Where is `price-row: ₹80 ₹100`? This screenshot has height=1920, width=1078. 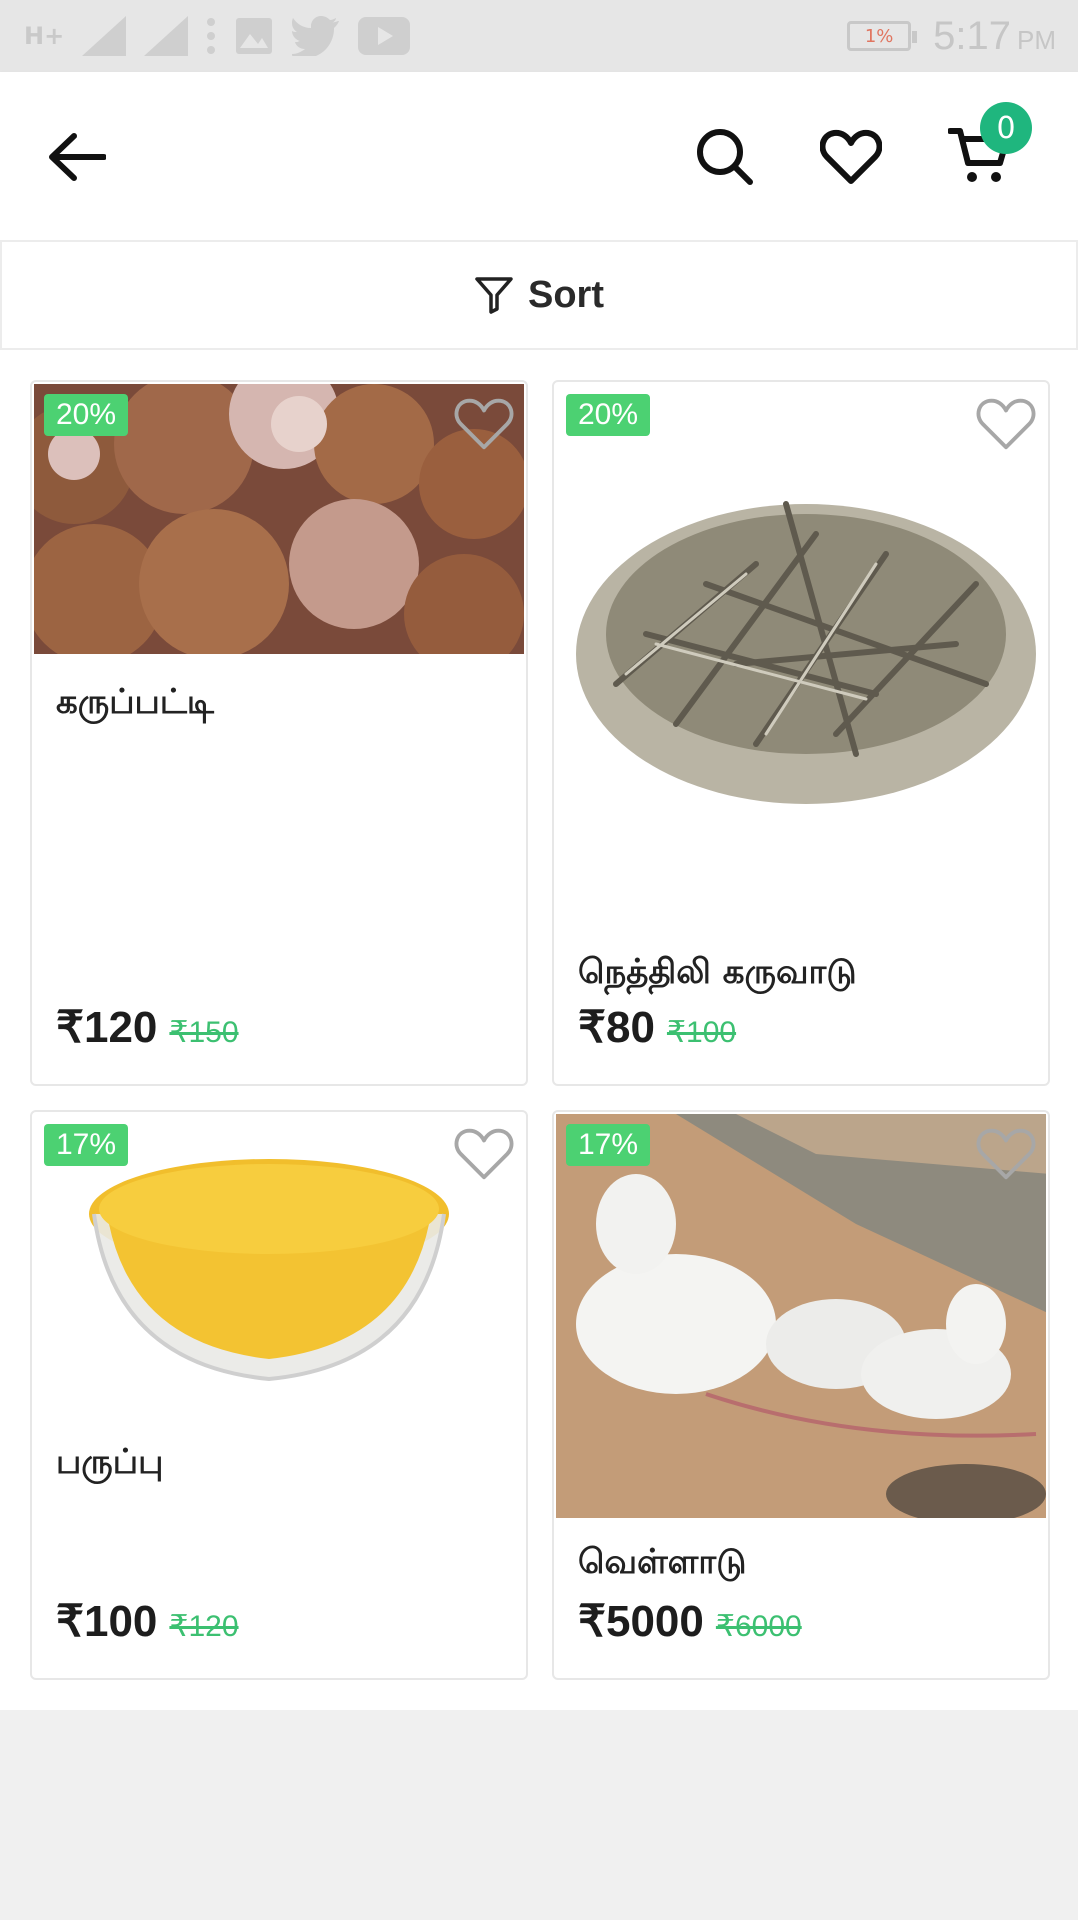
price-row: ₹80 ₹100 is located at coordinates (657, 1027).